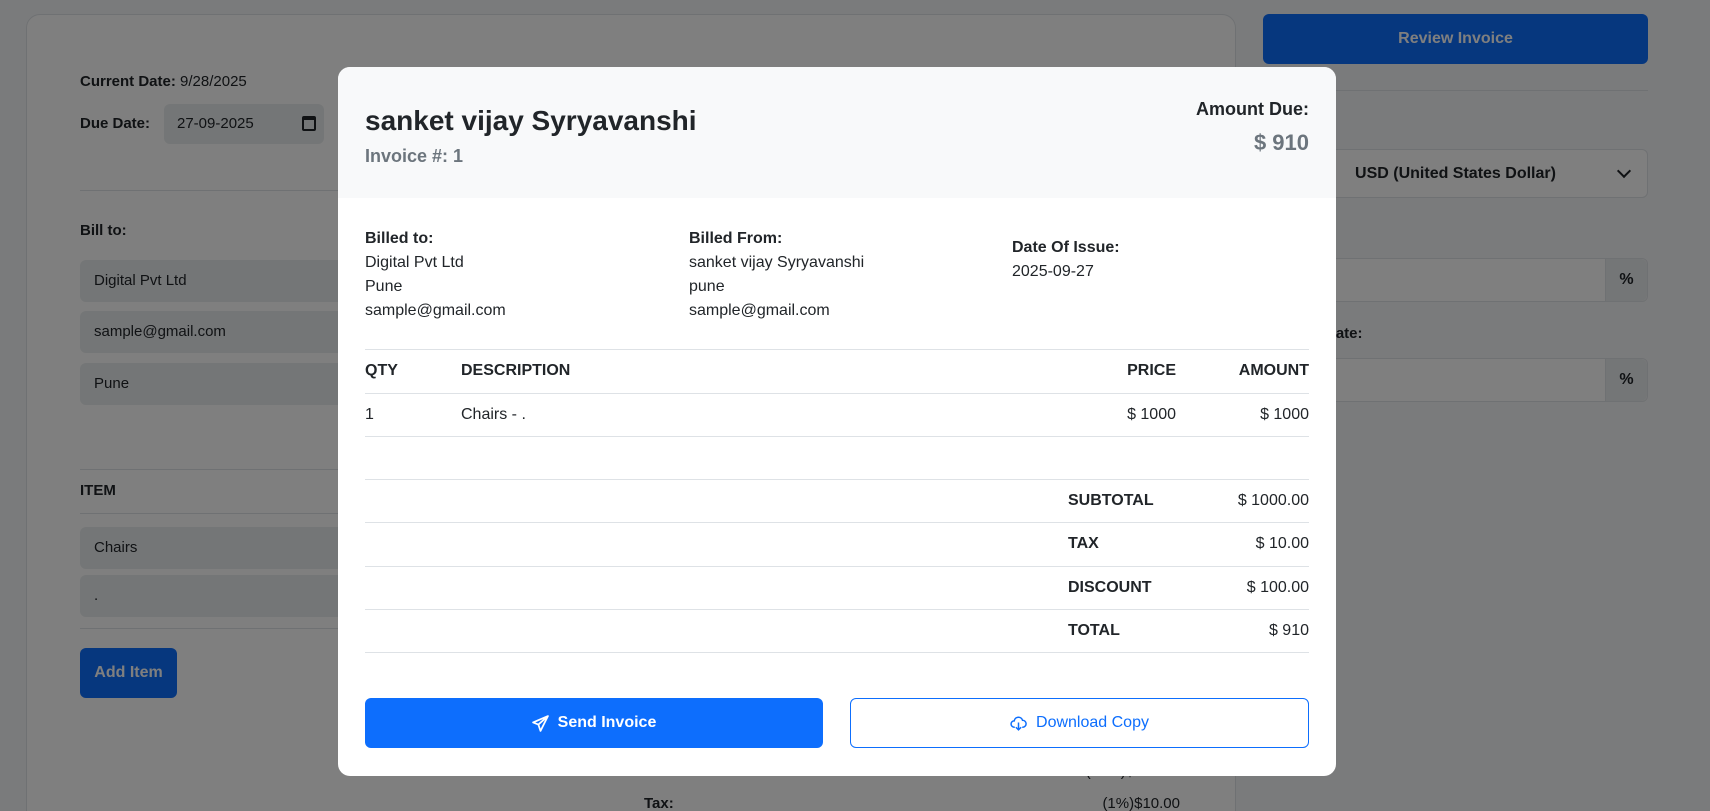 The image size is (1710, 811). What do you see at coordinates (1066, 247) in the screenshot?
I see `date-of-issue-label: Date Of Issue:` at bounding box center [1066, 247].